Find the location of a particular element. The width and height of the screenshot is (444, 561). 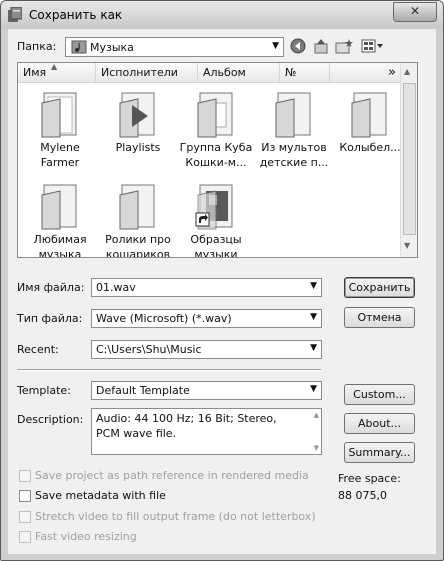

recent-select: C:\Users\Shu\Music ▼ is located at coordinates (206, 349).